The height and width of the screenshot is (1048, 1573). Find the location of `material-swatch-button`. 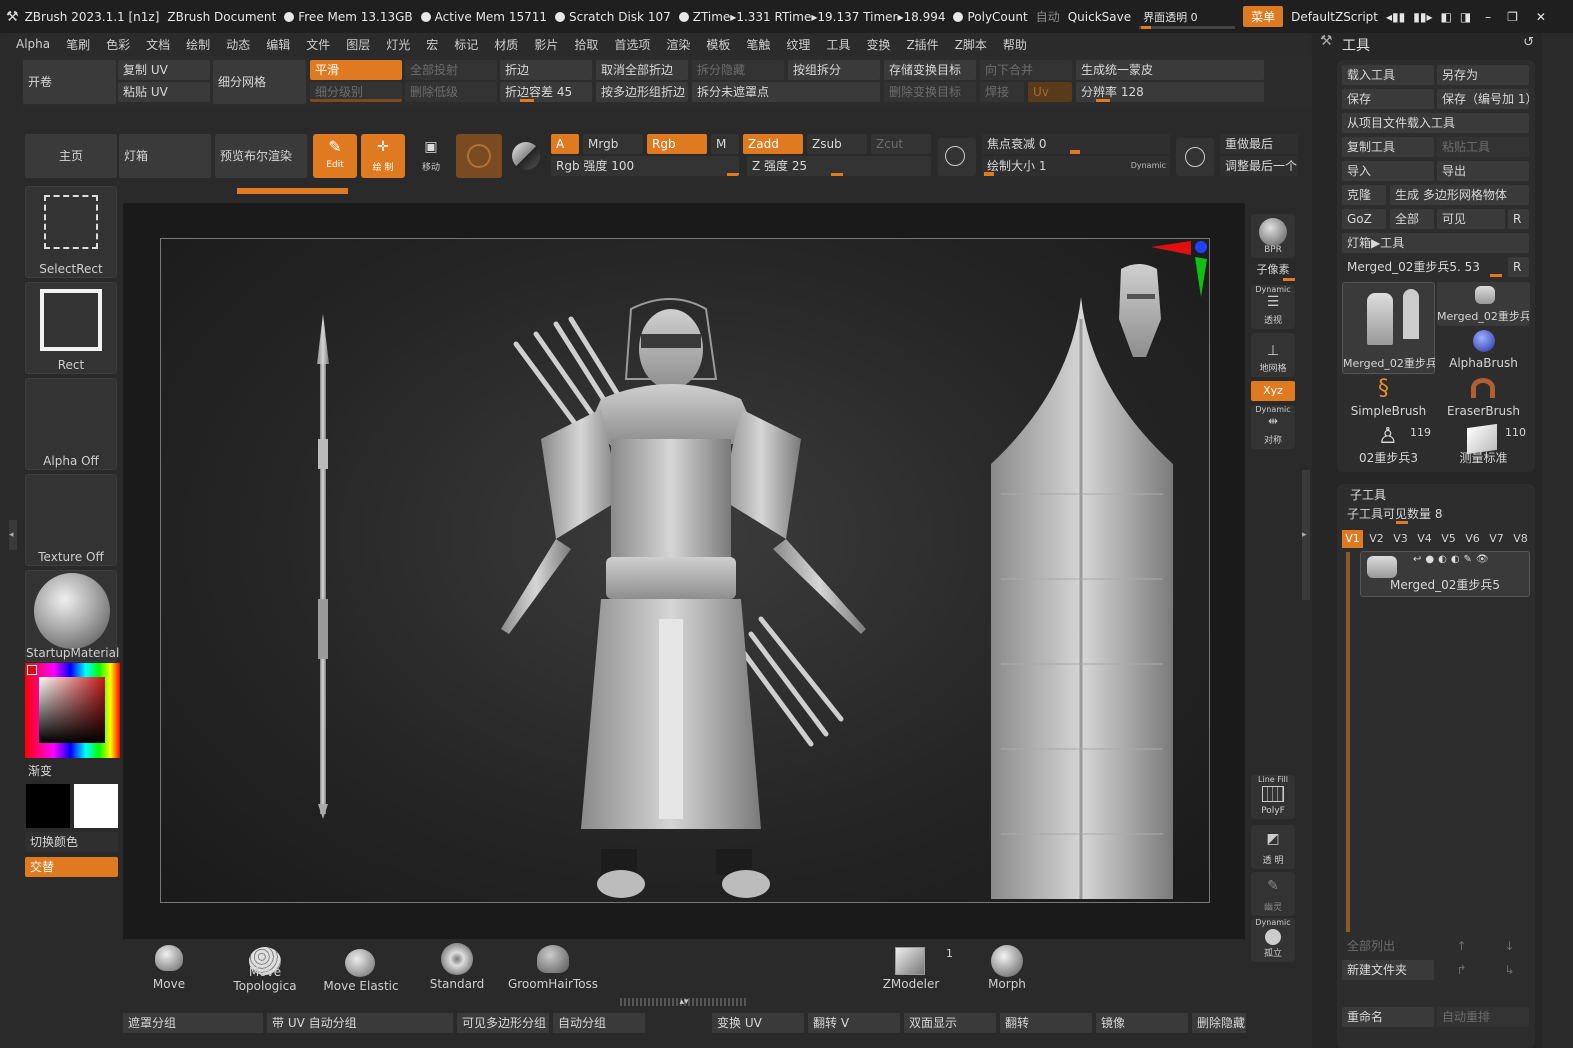

material-swatch-button is located at coordinates (479, 156).